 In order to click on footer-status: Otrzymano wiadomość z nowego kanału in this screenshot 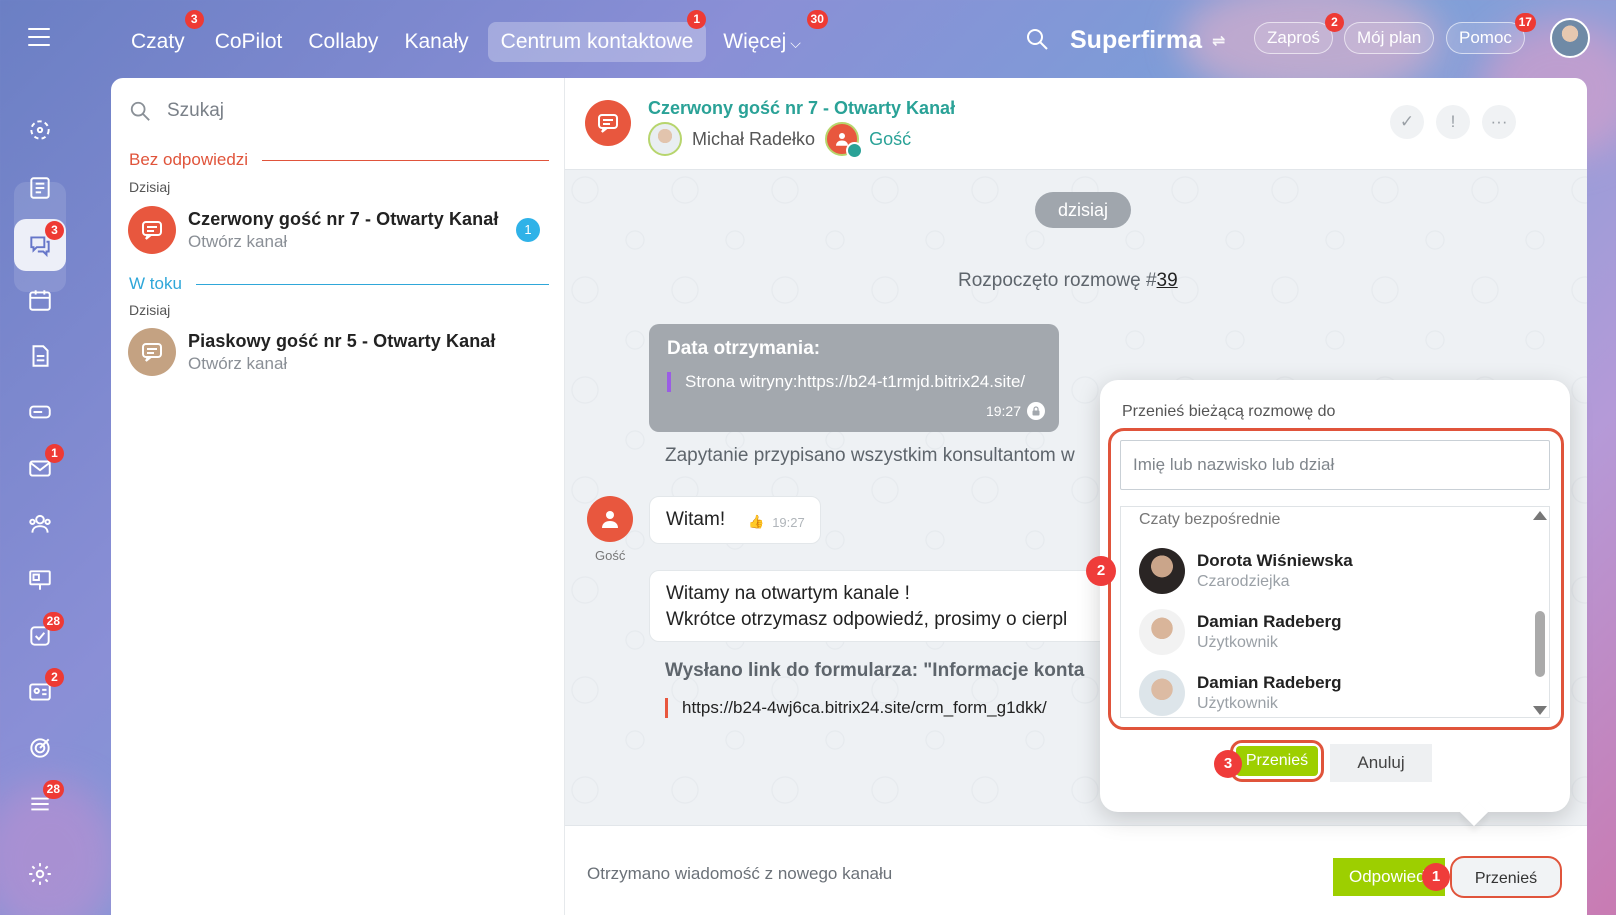, I will do `click(740, 873)`.